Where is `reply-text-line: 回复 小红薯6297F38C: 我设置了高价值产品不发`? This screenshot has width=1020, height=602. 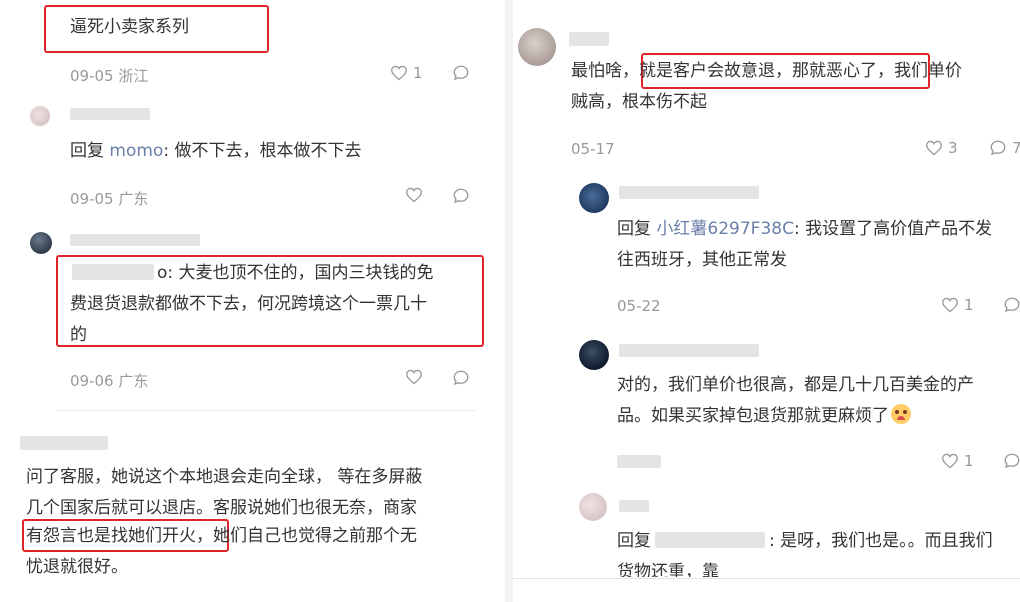
reply-text-line: 回复 小红薯6297F38C: 我设置了高价值产品不发 is located at coordinates (804, 229).